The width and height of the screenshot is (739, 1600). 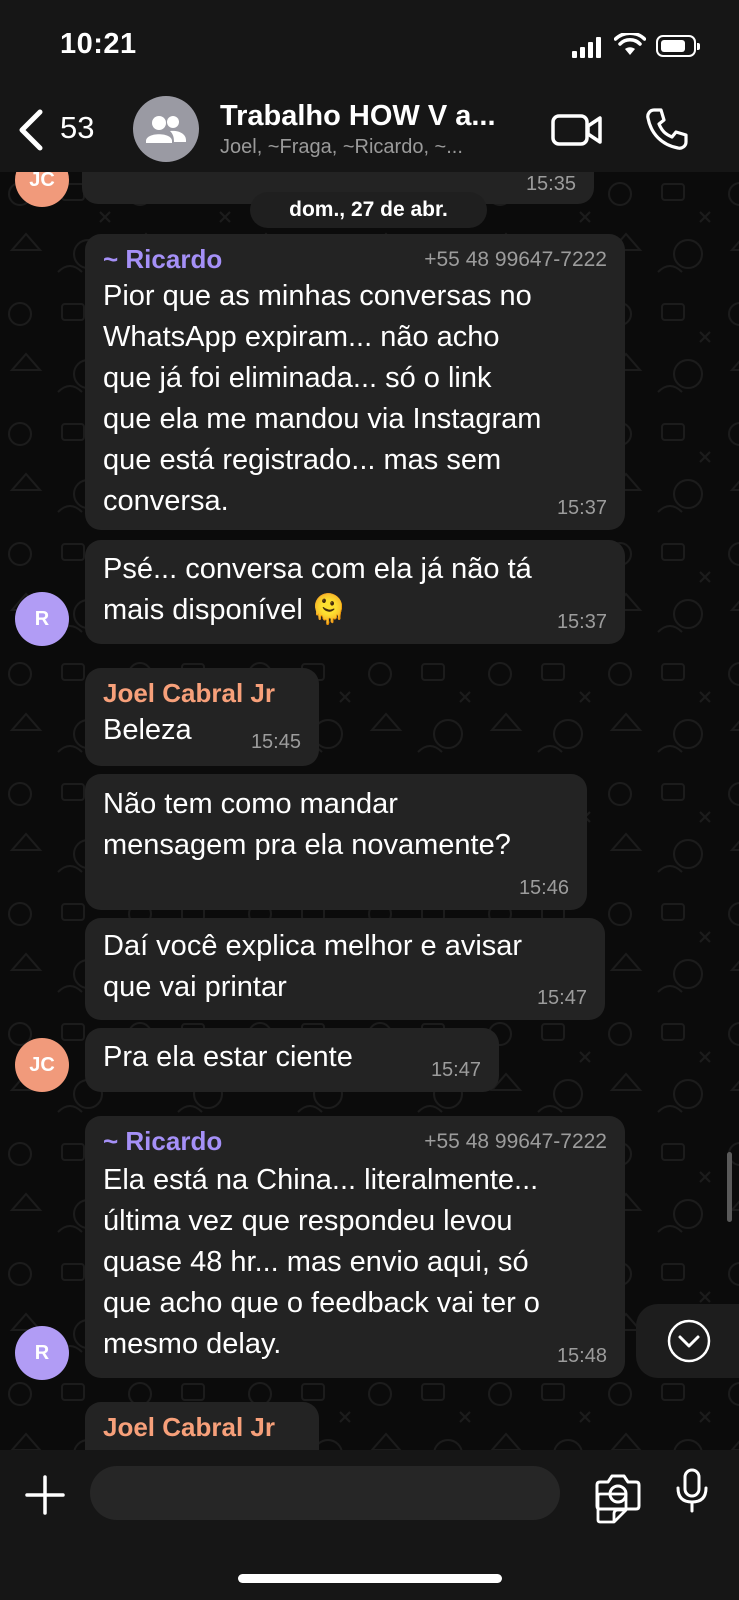 I want to click on microphone-icon, so click(x=692, y=1491).